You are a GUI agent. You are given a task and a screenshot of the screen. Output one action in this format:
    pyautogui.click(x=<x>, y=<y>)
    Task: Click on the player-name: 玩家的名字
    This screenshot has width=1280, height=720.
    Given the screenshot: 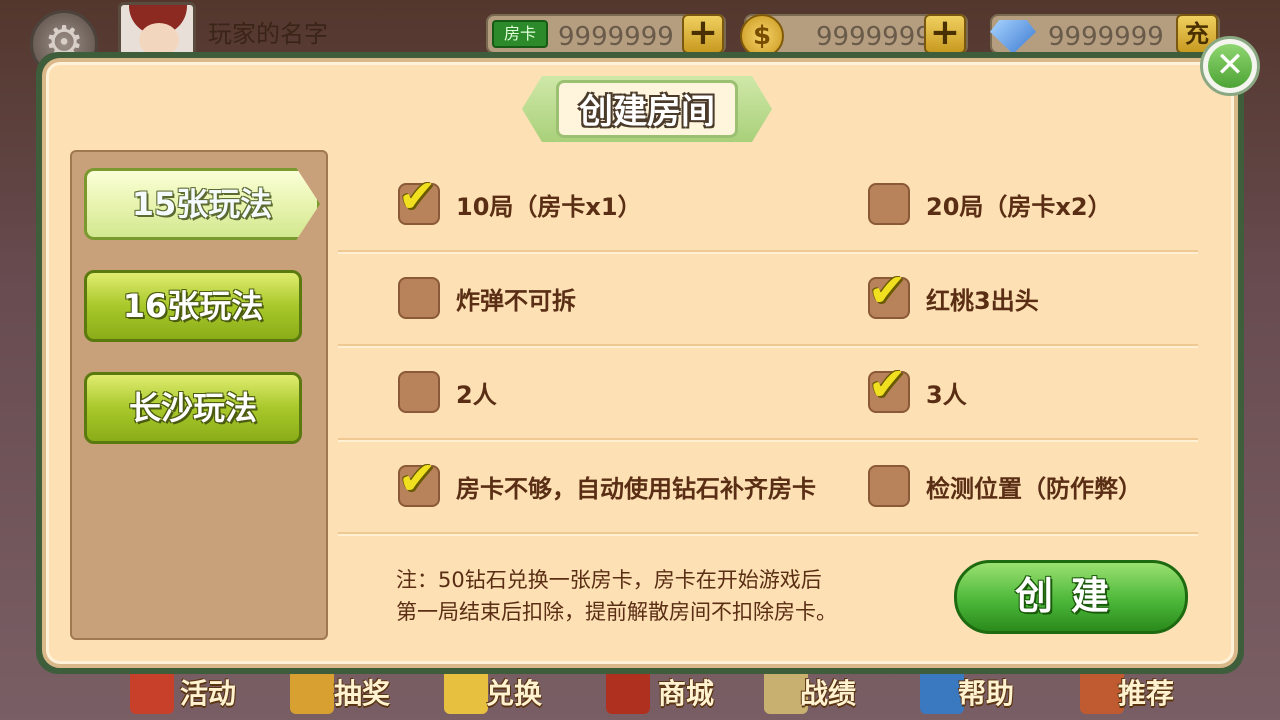 What is the action you would take?
    pyautogui.click(x=268, y=34)
    